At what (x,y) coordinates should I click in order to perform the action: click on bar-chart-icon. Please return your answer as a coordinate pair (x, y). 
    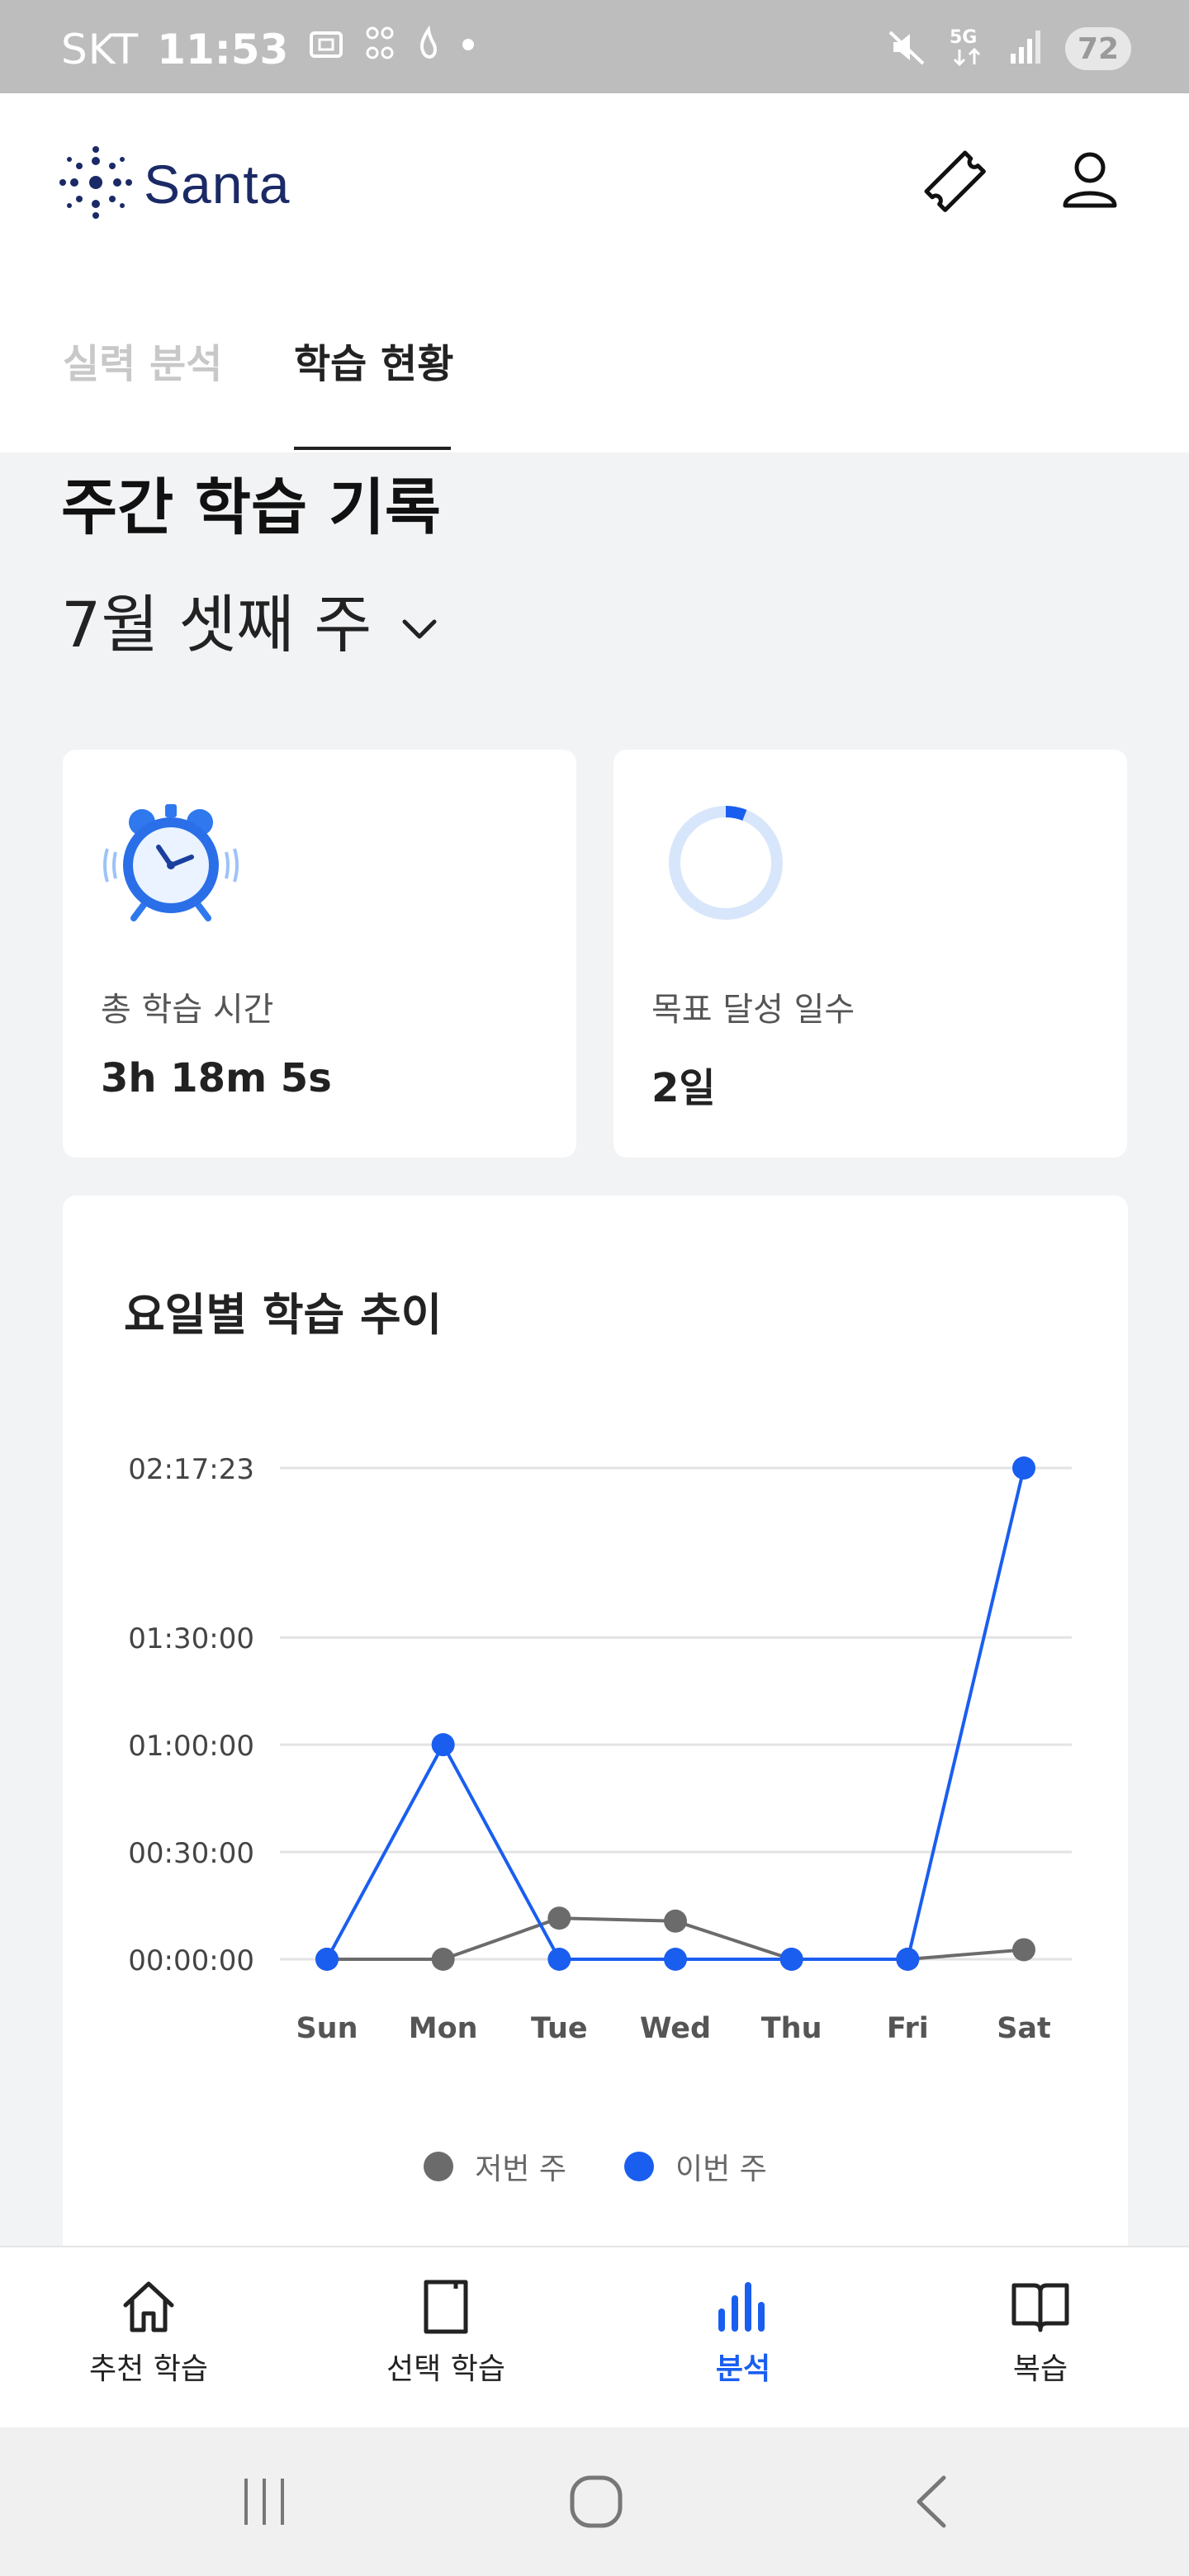
    Looking at the image, I should click on (741, 2307).